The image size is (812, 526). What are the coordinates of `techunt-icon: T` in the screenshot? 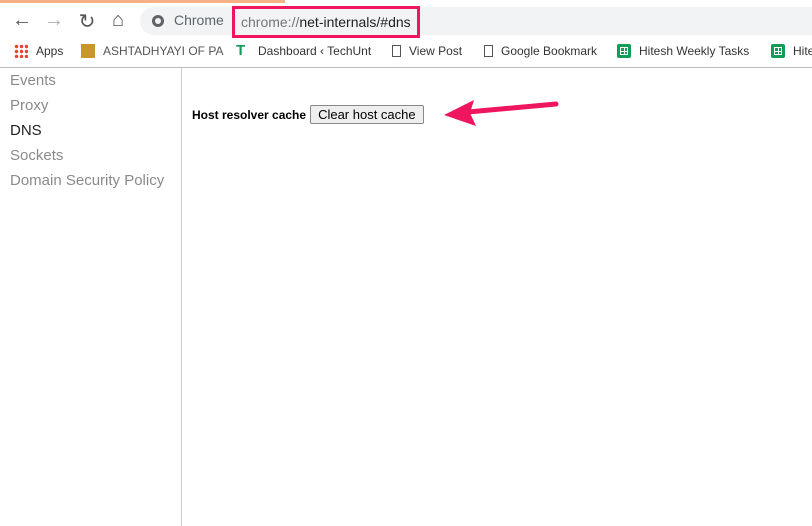 It's located at (241, 50).